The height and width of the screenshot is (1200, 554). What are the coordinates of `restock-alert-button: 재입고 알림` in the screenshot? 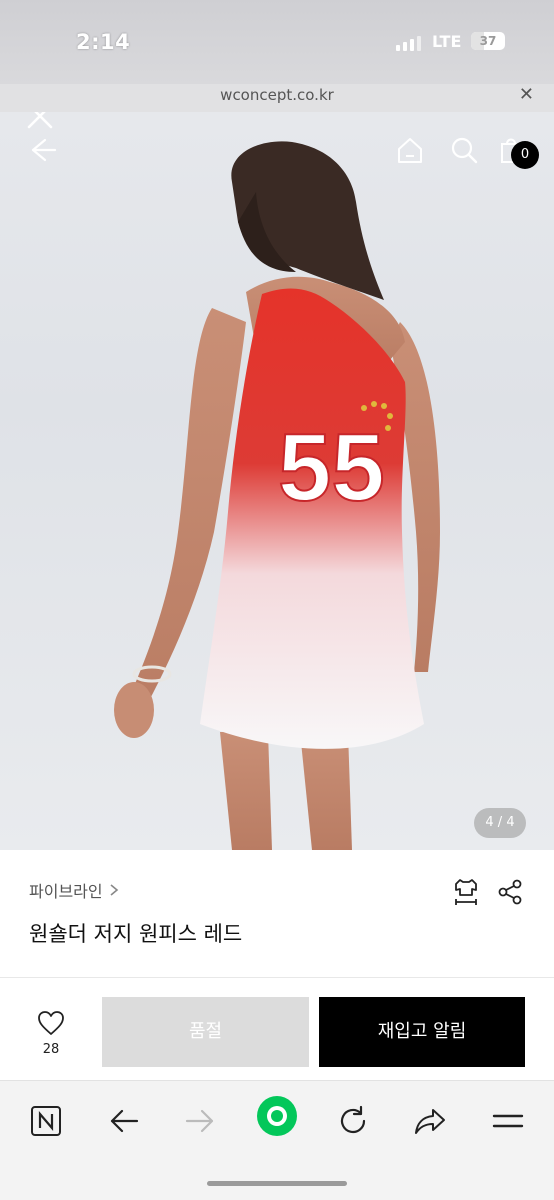 It's located at (422, 1032).